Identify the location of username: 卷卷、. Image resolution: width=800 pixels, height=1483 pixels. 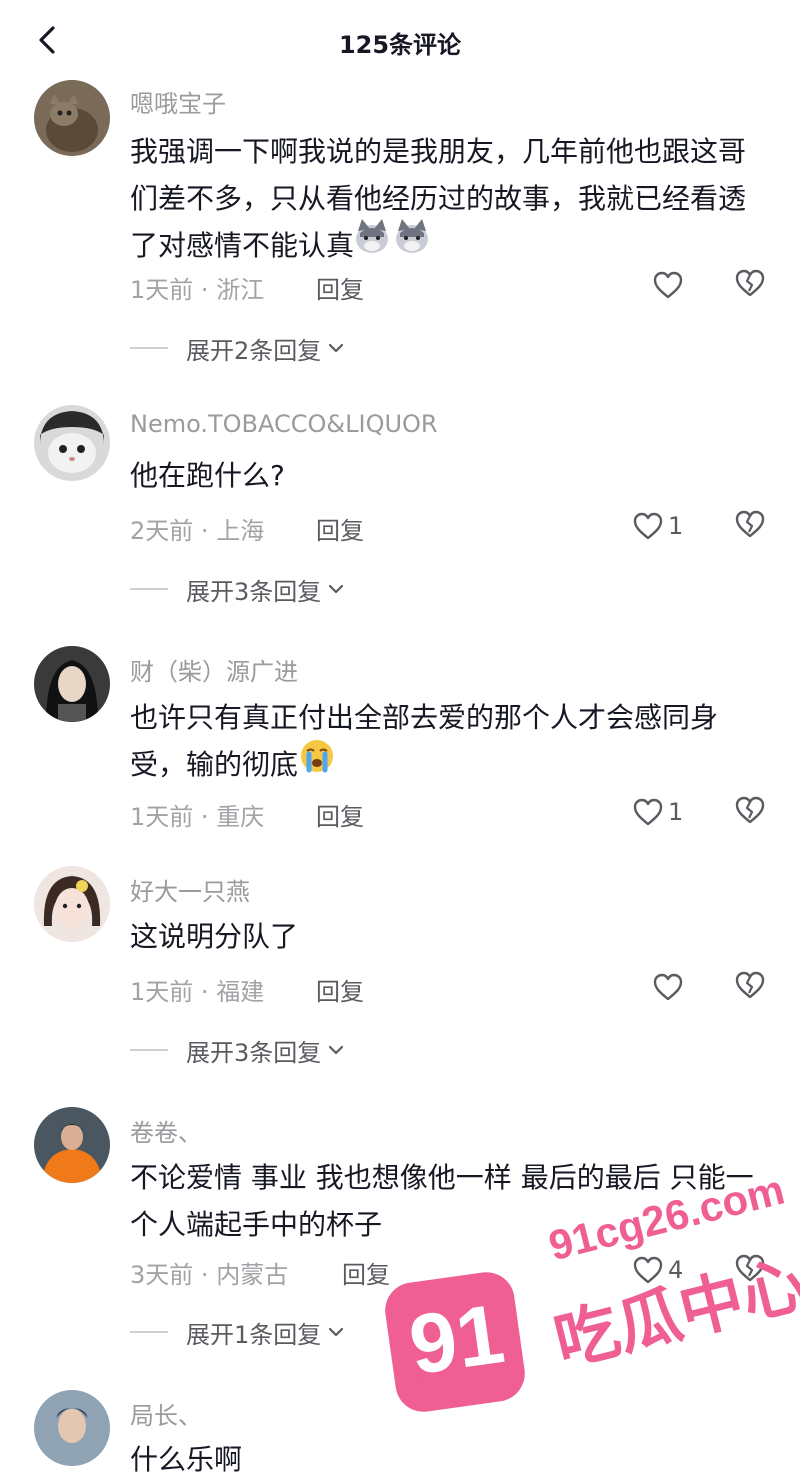
(166, 1130).